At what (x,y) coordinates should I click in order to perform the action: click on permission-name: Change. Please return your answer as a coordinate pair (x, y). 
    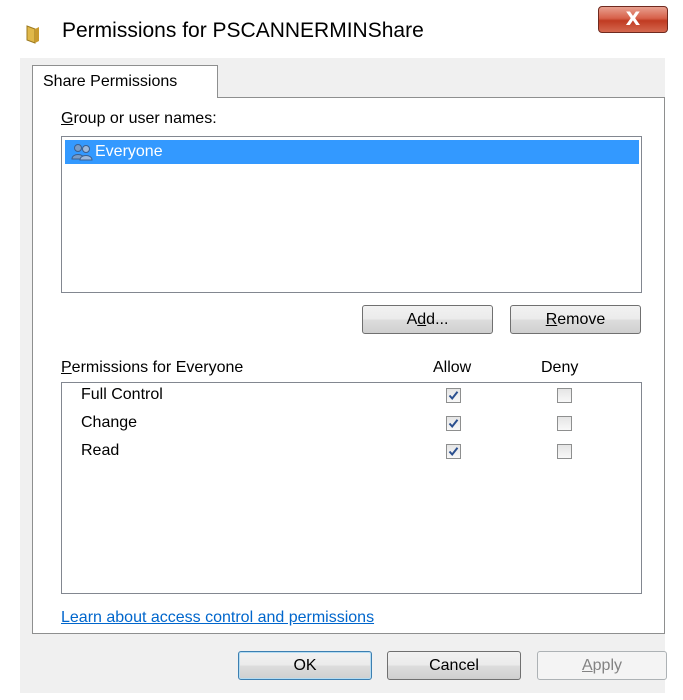
    Looking at the image, I should click on (109, 422).